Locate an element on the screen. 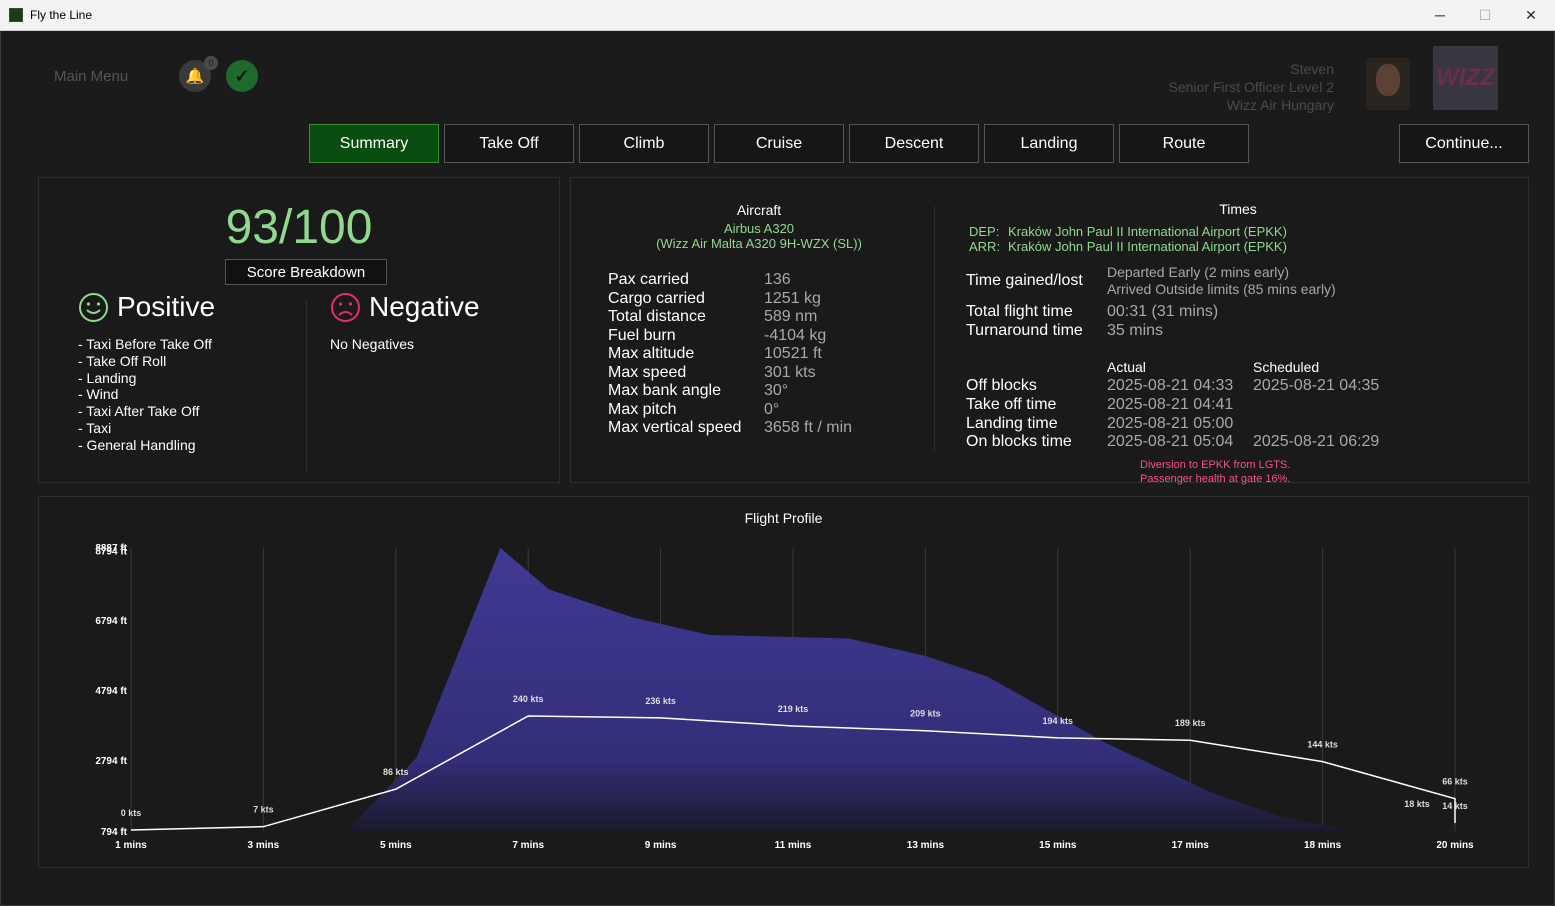 This screenshot has width=1555, height=906. aircraft-heading: Aircraft is located at coordinates (759, 210).